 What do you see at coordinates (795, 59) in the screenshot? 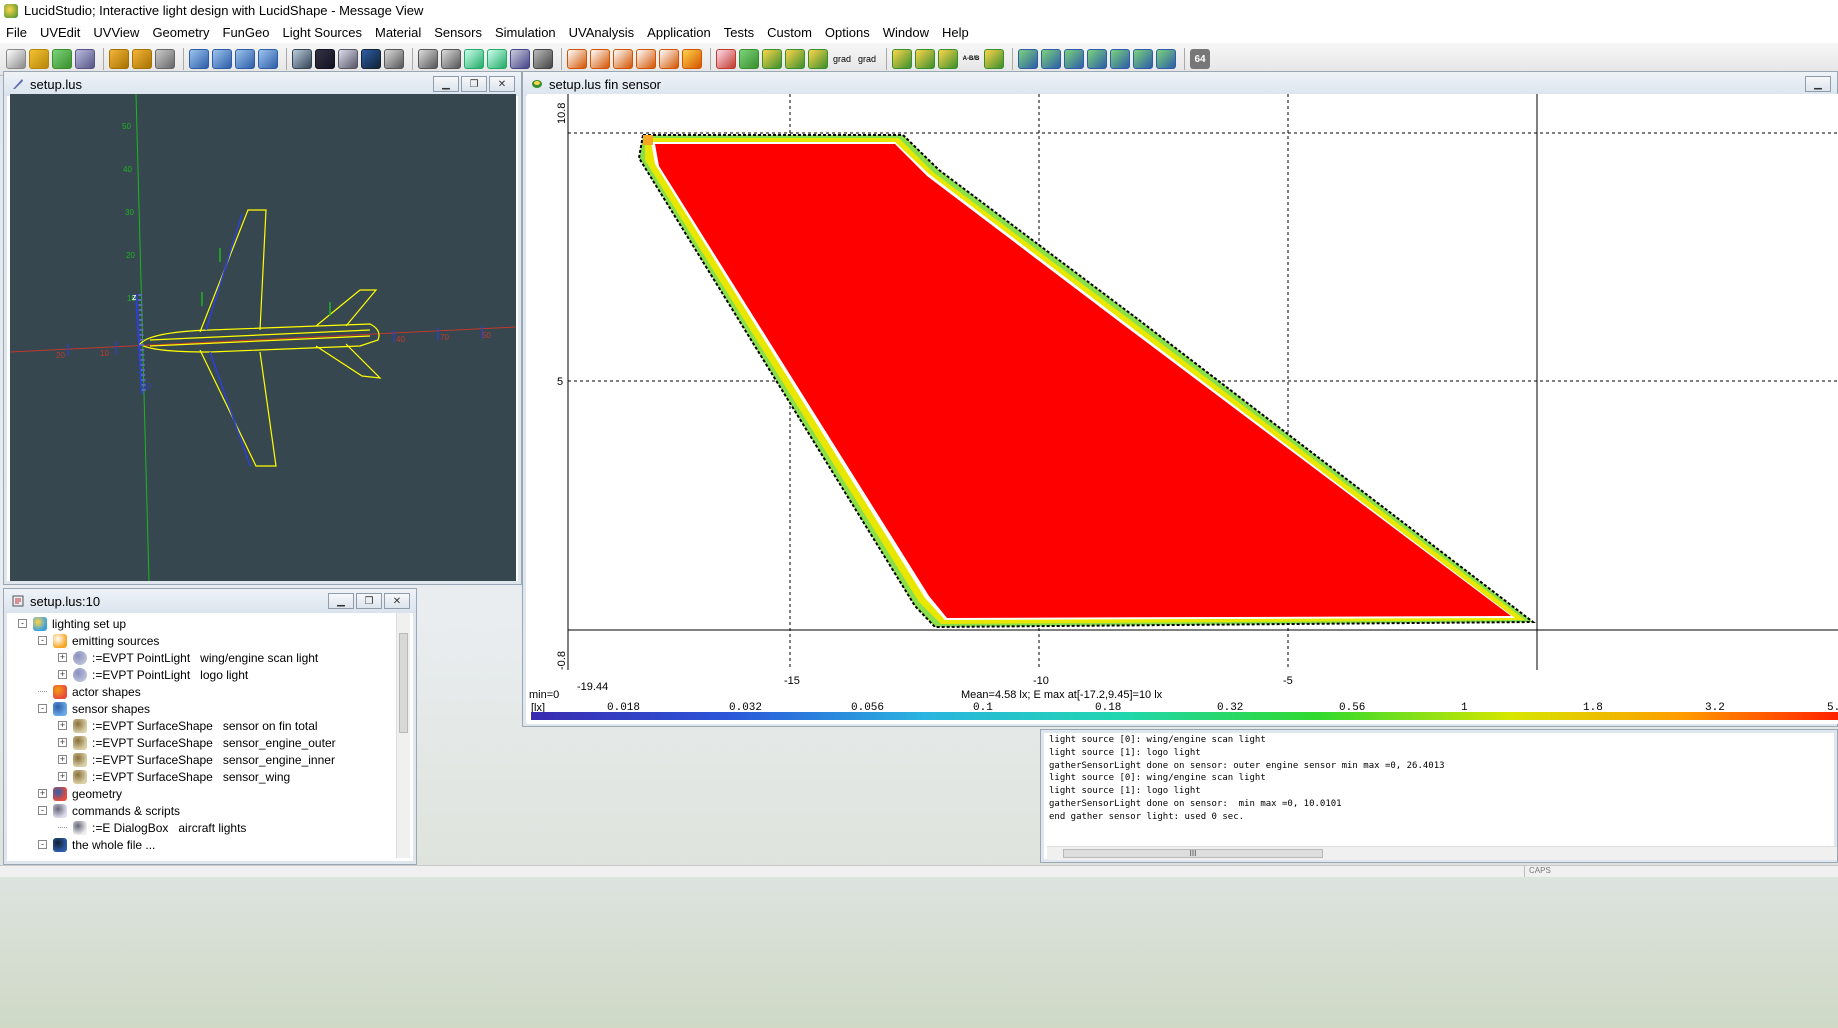
I see `sensor-b-icon` at bounding box center [795, 59].